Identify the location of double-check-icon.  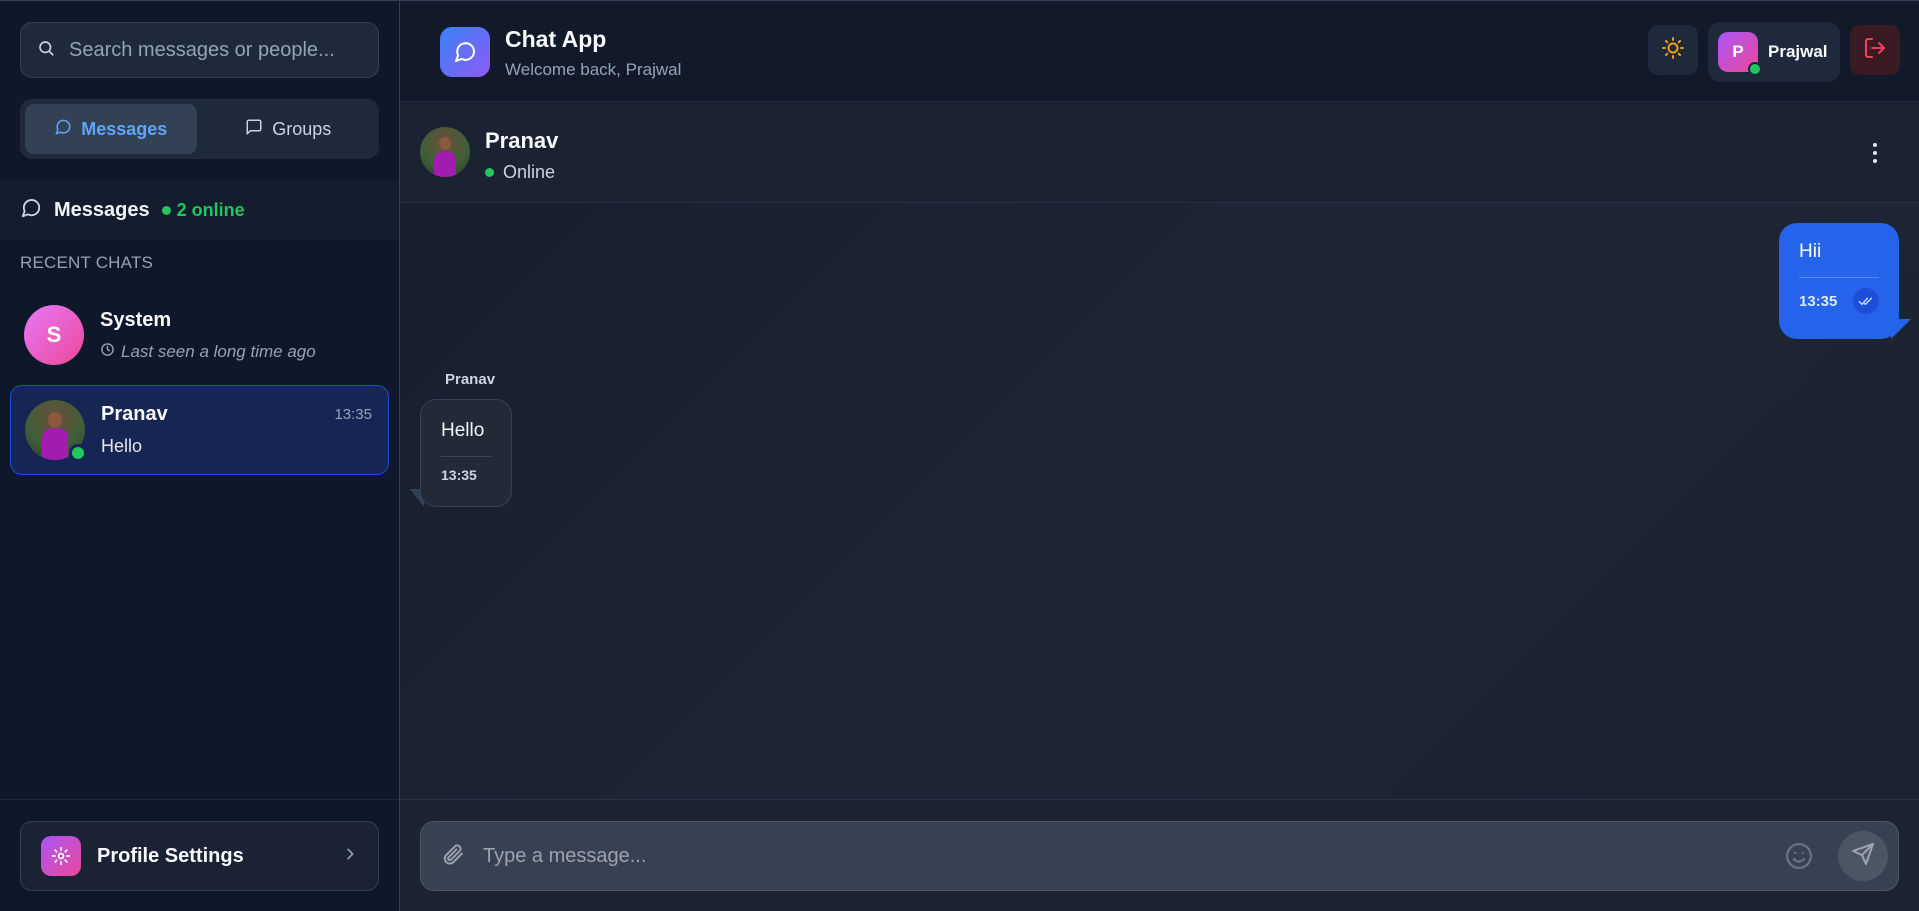
(1866, 301).